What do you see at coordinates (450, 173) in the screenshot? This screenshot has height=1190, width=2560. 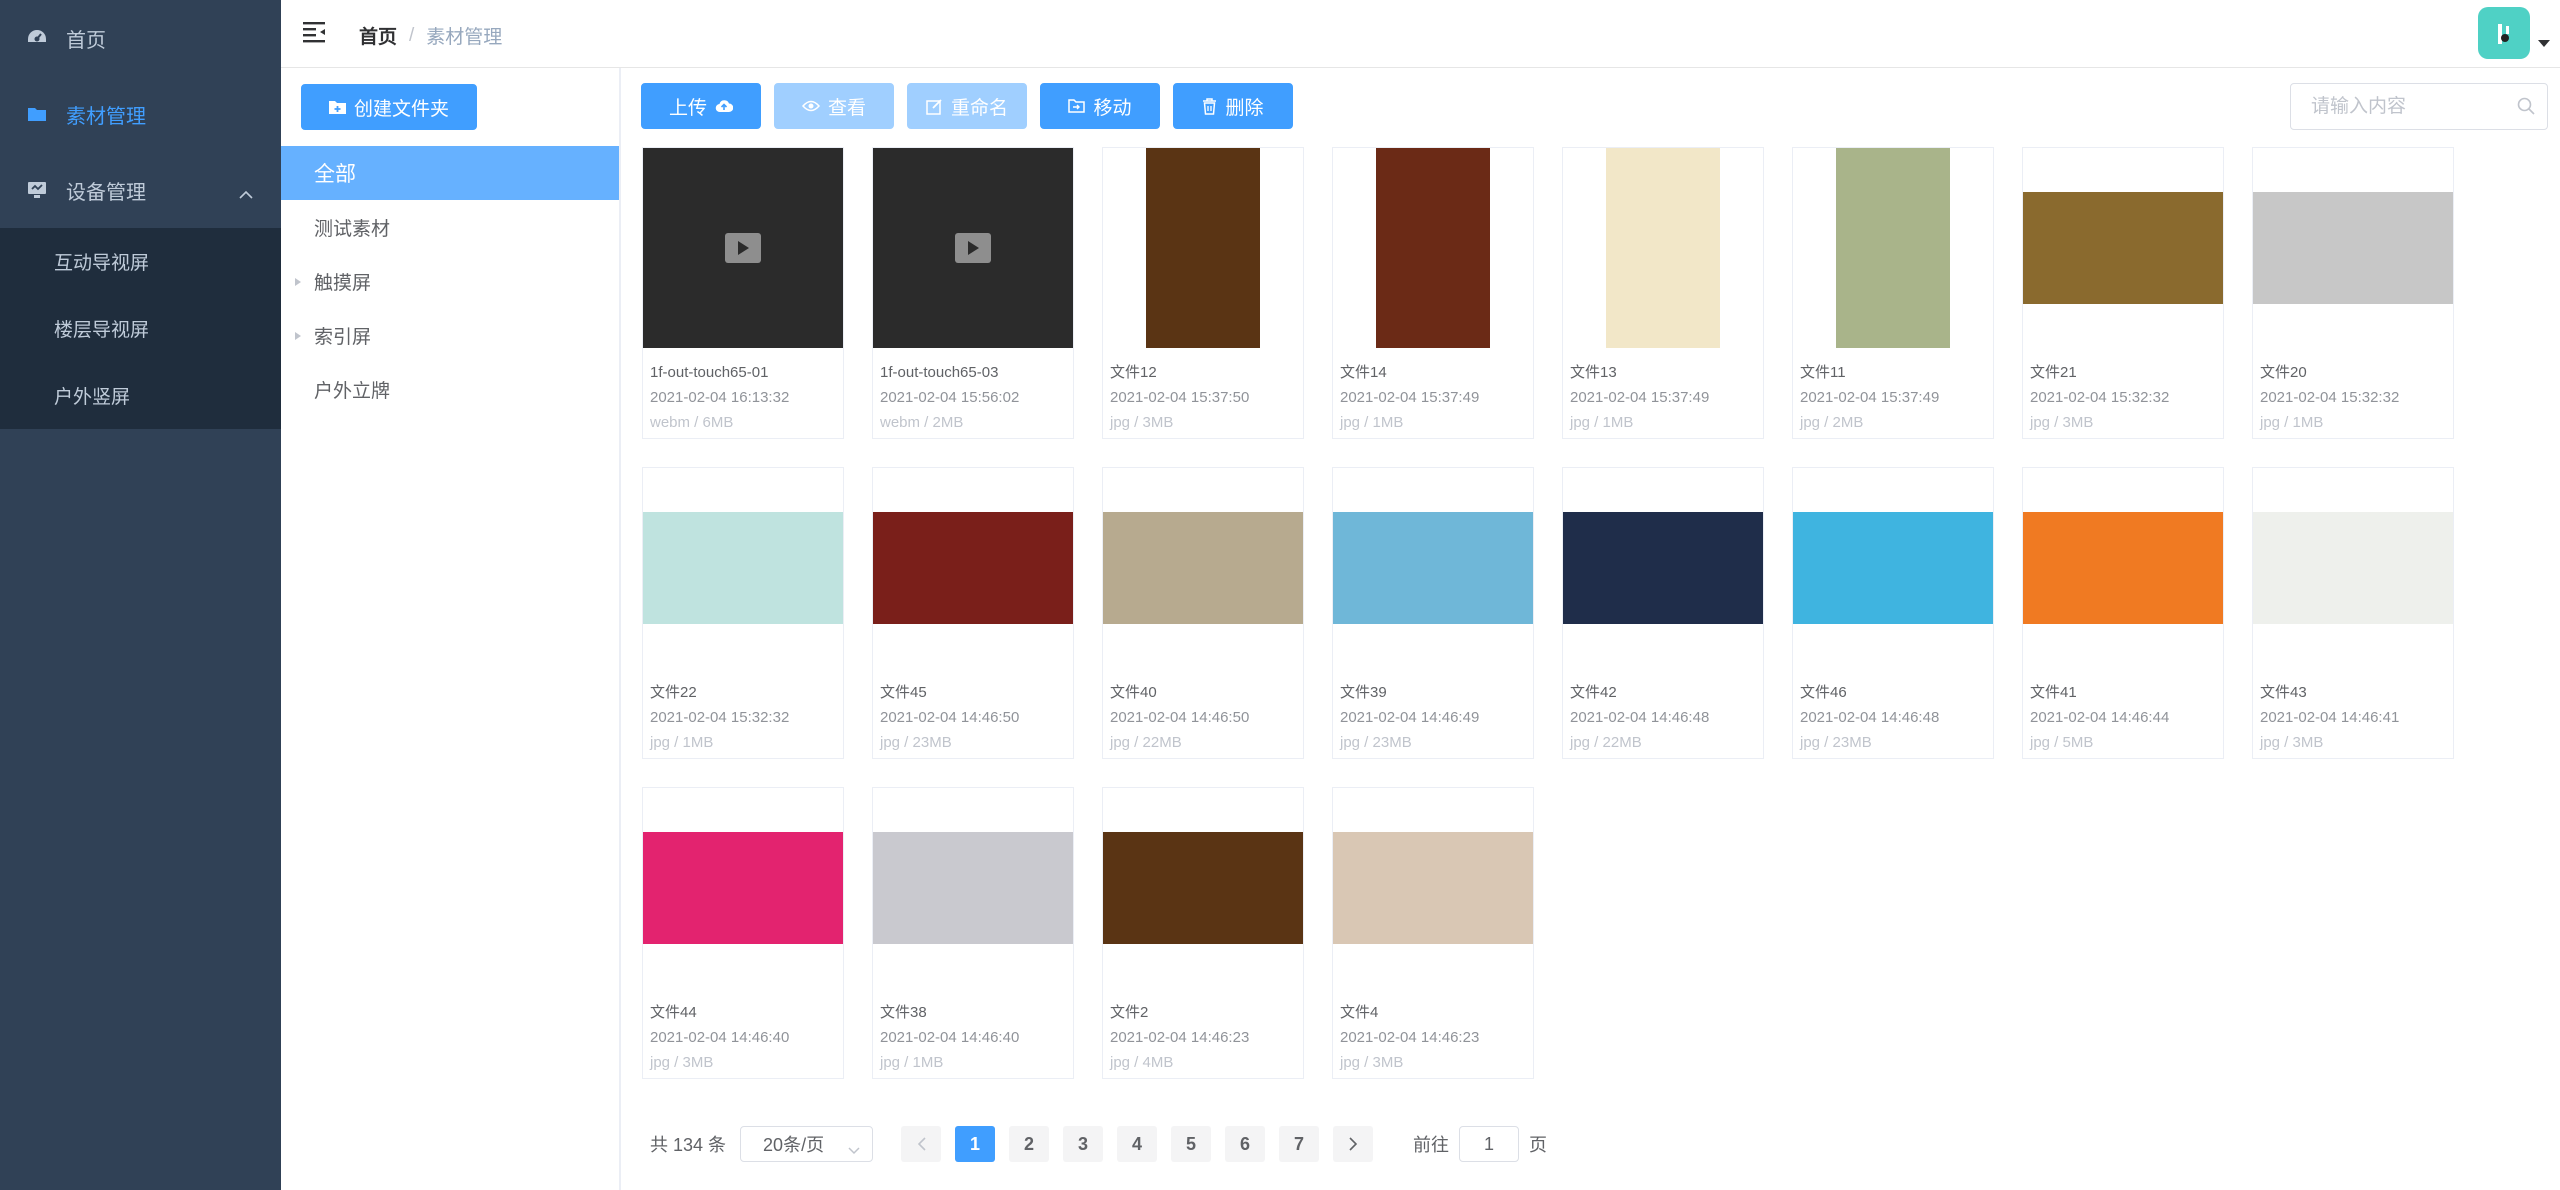 I see `tree-item-all: 全部` at bounding box center [450, 173].